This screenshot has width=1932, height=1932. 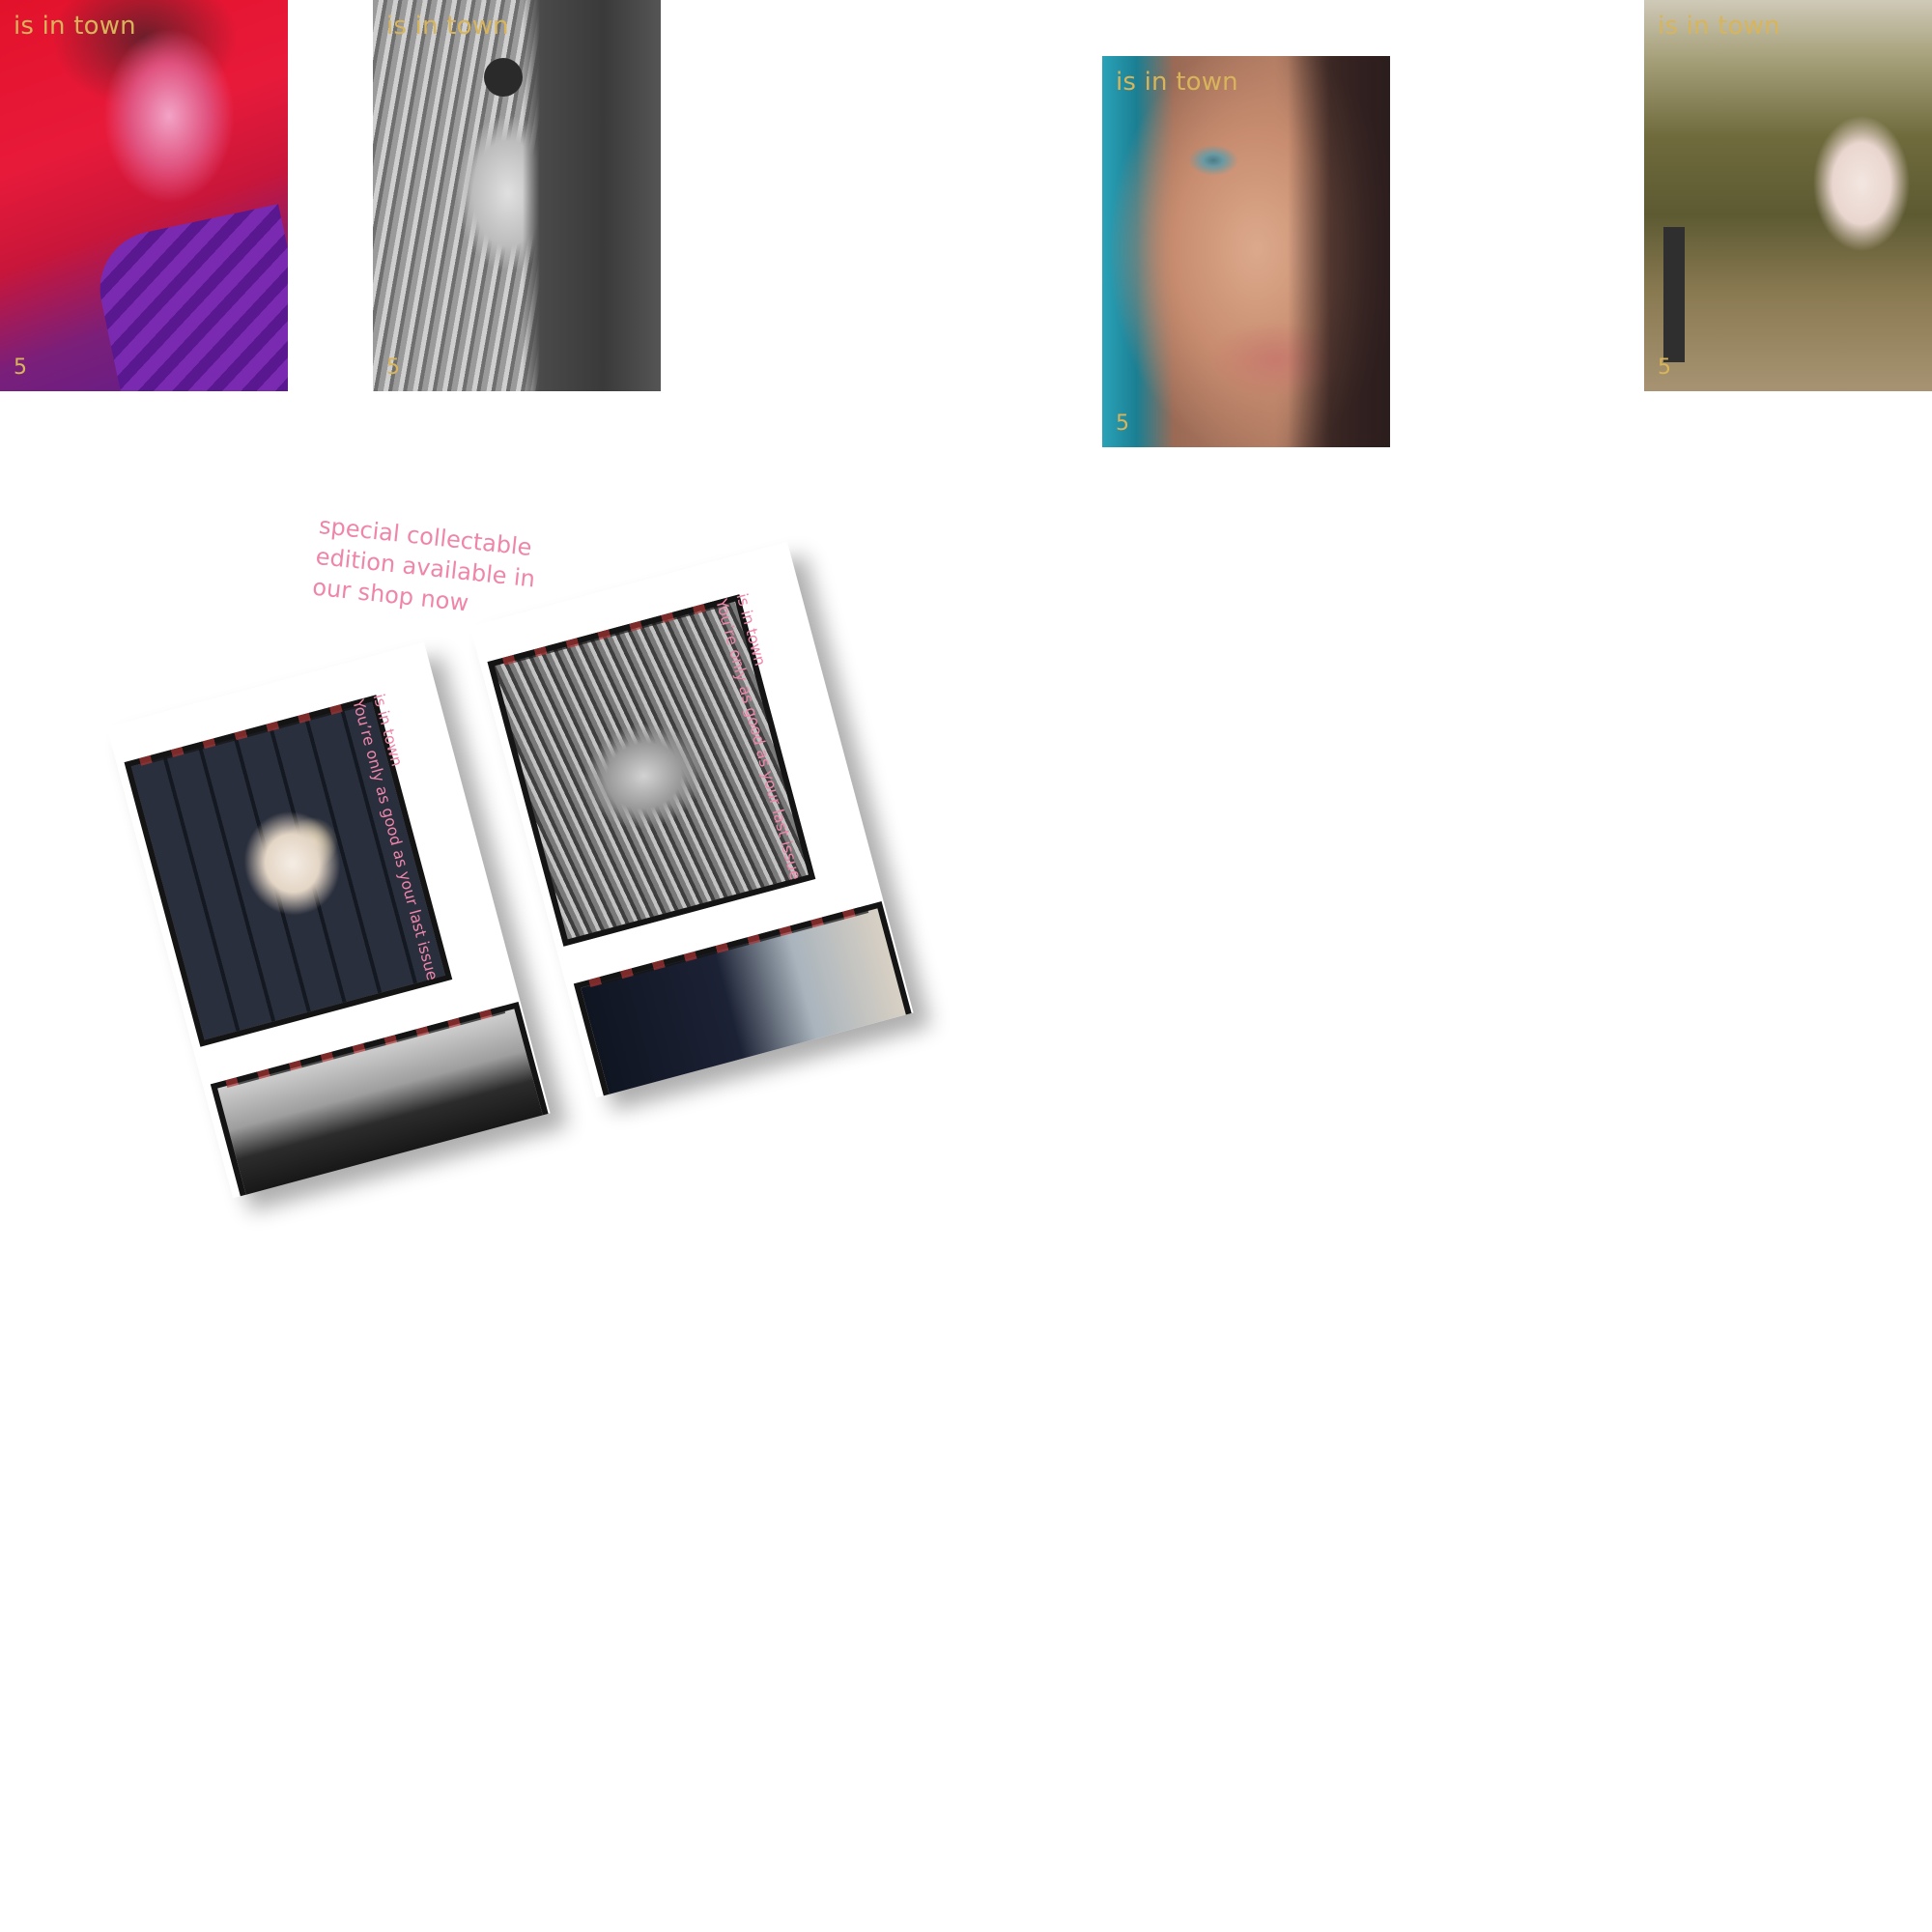 I want to click on magazine-cover-face: is in town 5, so click(x=1246, y=252).